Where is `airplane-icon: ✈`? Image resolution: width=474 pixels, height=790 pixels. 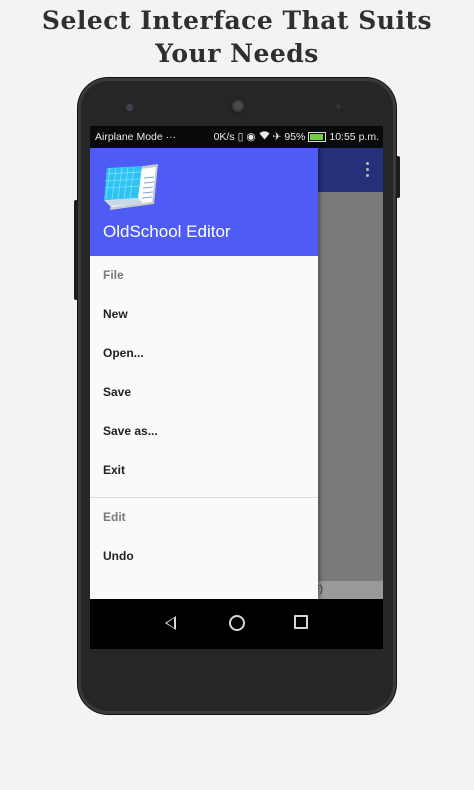 airplane-icon: ✈ is located at coordinates (277, 137).